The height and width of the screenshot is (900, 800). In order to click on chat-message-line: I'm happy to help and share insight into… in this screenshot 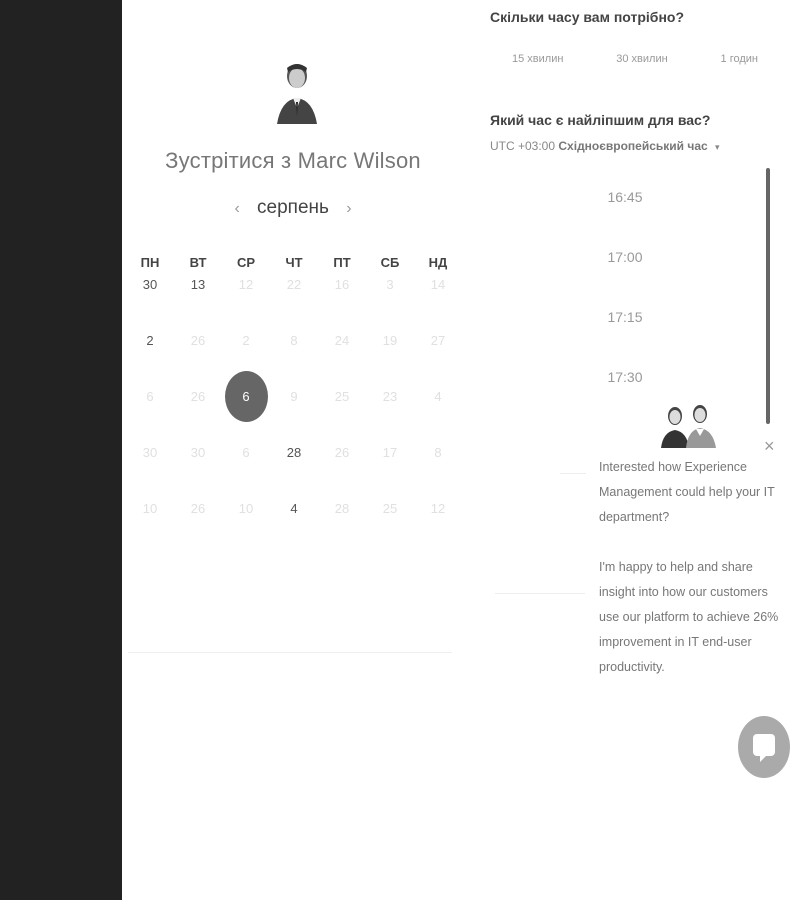, I will do `click(689, 617)`.